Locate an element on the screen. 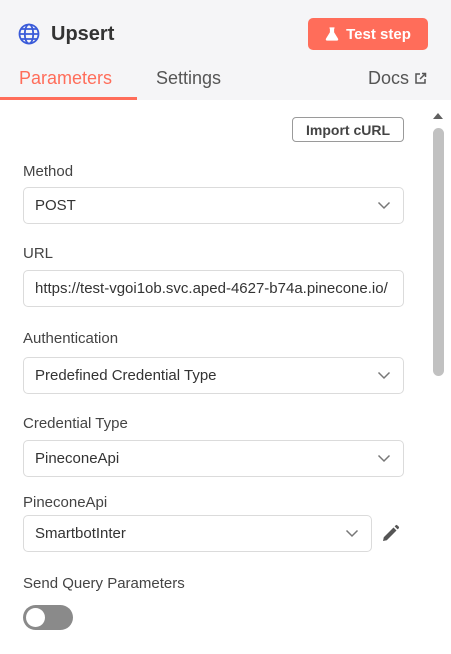 The width and height of the screenshot is (451, 654). authentication-value: Predefined Credential Type is located at coordinates (126, 375).